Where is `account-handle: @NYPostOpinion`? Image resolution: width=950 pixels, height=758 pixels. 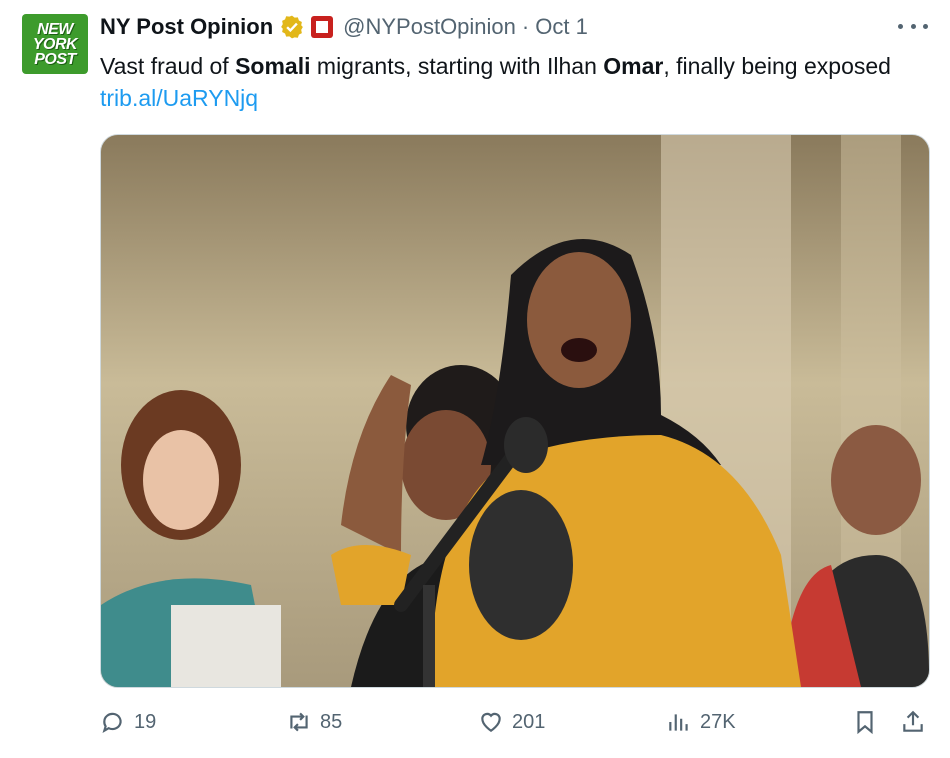
account-handle: @NYPostOpinion is located at coordinates (429, 27).